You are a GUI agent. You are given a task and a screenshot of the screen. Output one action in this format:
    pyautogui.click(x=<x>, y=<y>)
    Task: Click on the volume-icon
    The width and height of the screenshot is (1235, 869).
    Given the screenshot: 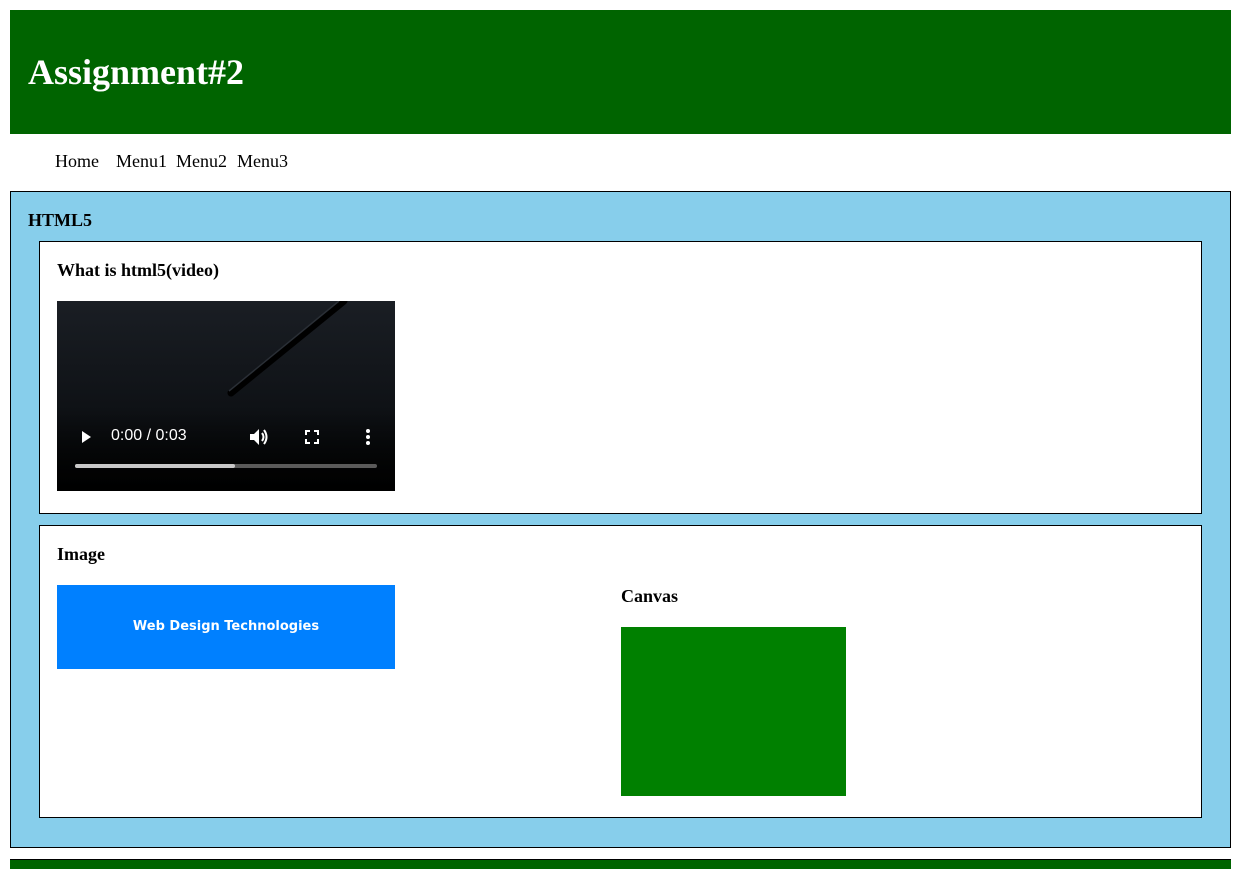 What is the action you would take?
    pyautogui.click(x=259, y=437)
    